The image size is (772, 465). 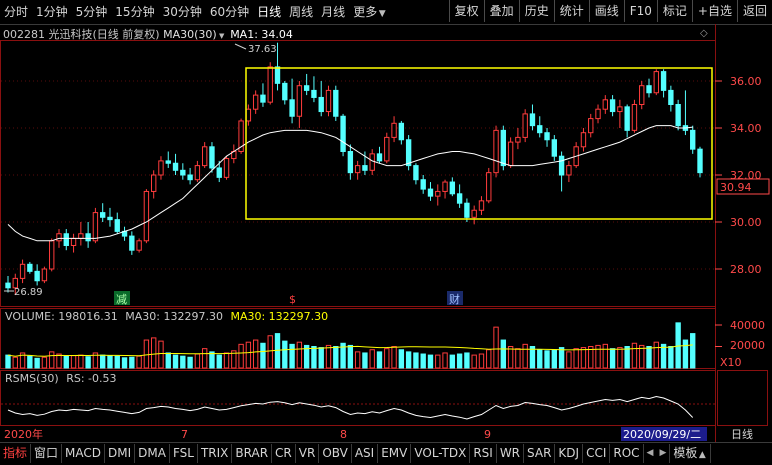 What do you see at coordinates (511, 453) in the screenshot?
I see `tab-wr: WR` at bounding box center [511, 453].